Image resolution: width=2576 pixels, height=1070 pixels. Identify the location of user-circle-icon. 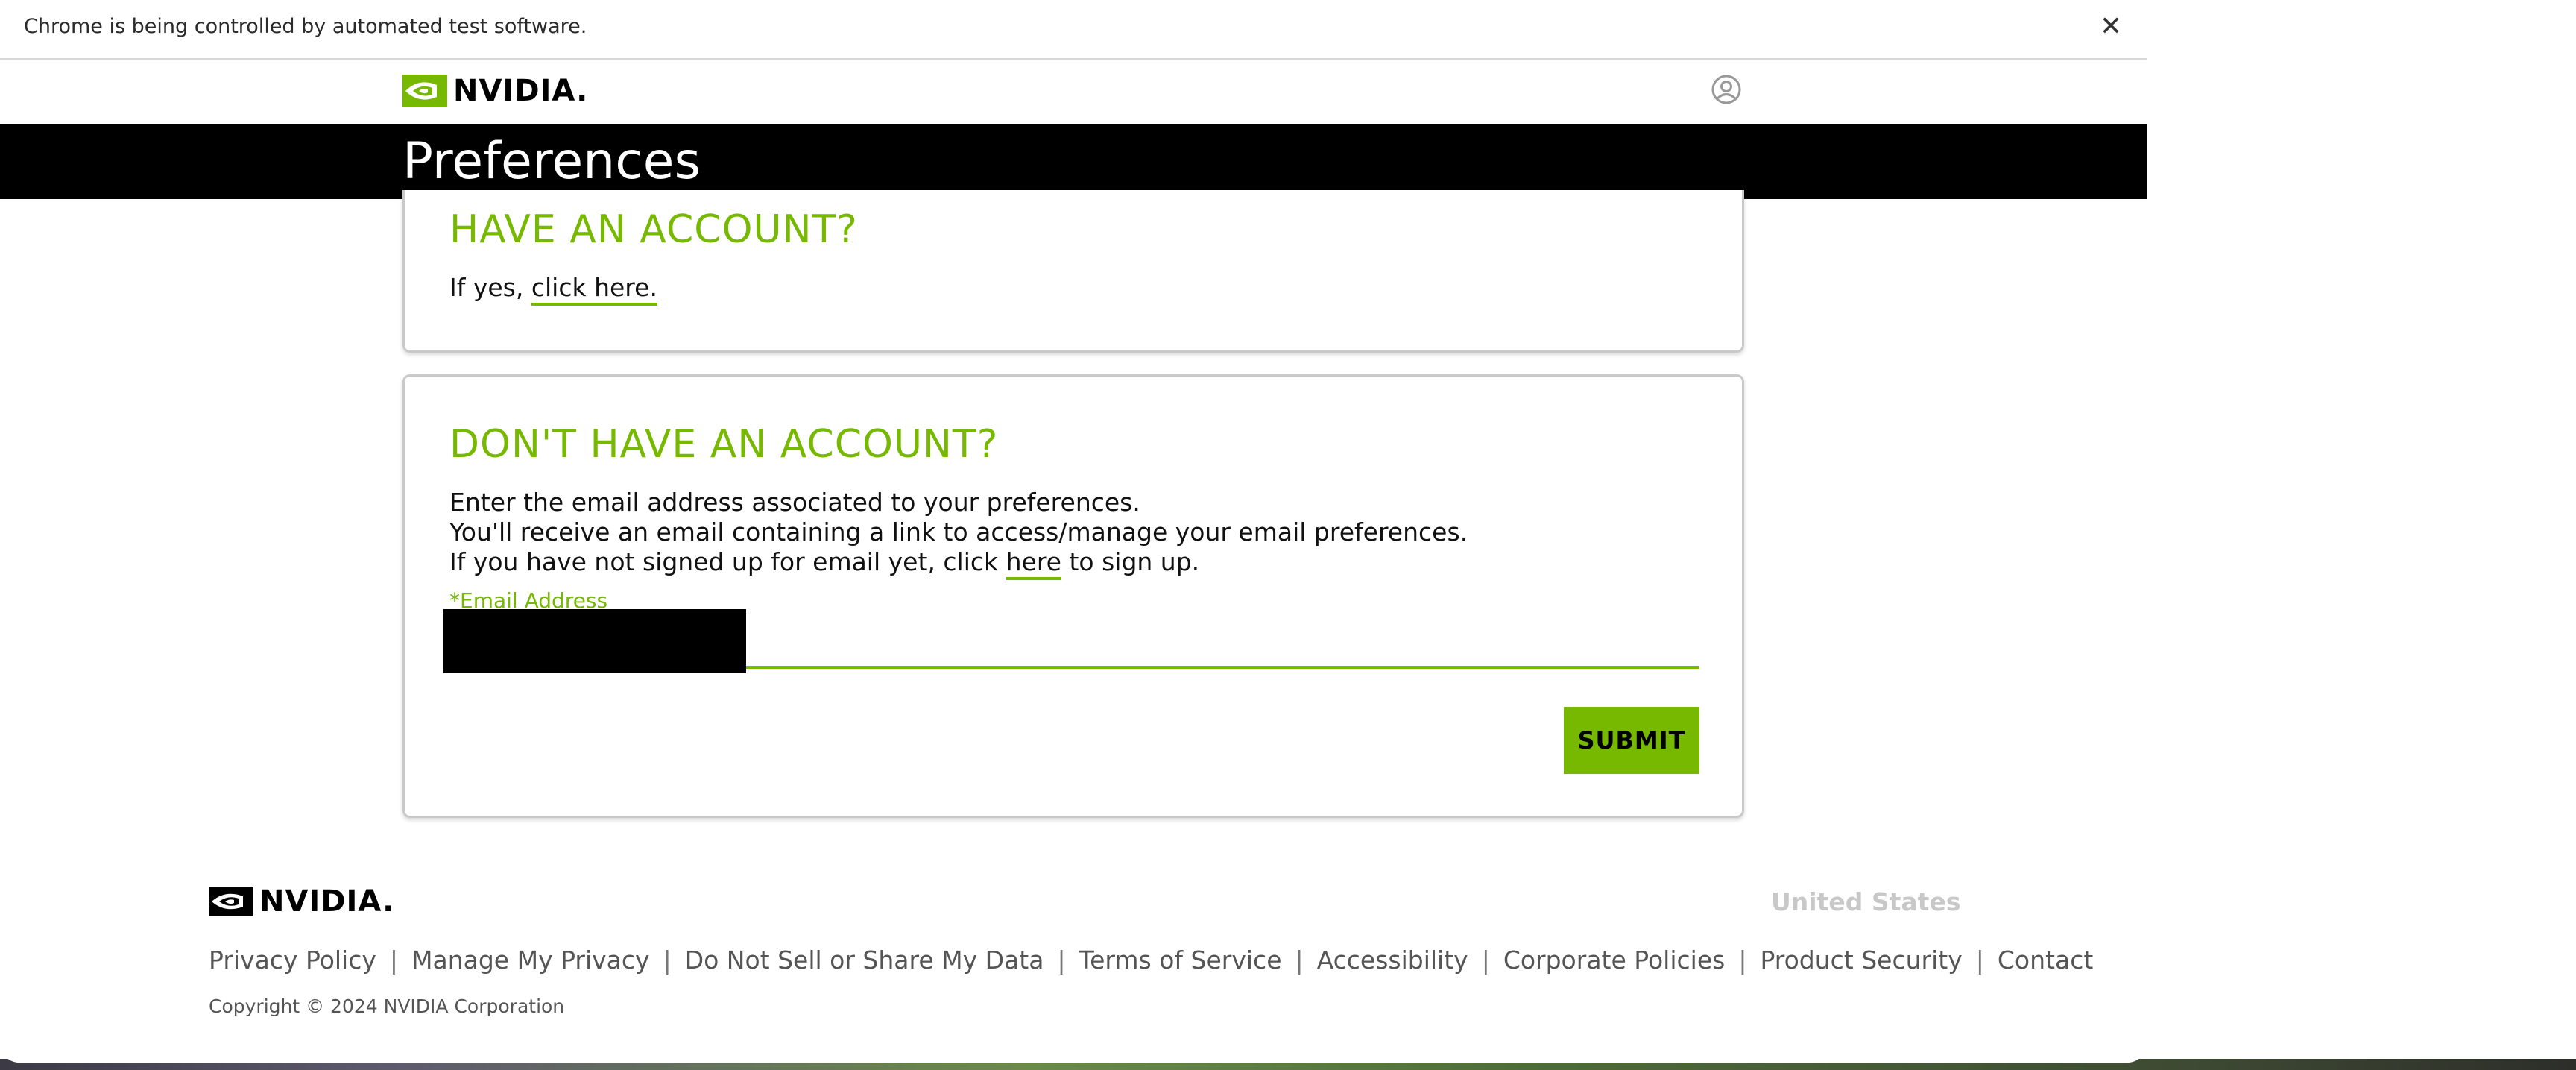
(1727, 89).